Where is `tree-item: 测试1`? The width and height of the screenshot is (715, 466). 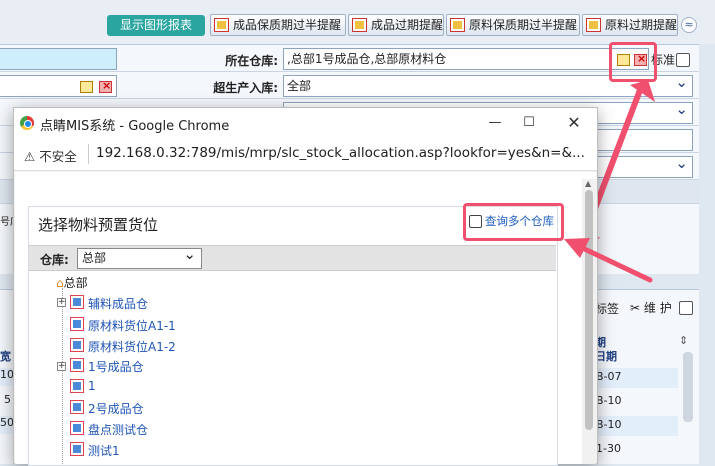
tree-item: 测试1 is located at coordinates (95, 450).